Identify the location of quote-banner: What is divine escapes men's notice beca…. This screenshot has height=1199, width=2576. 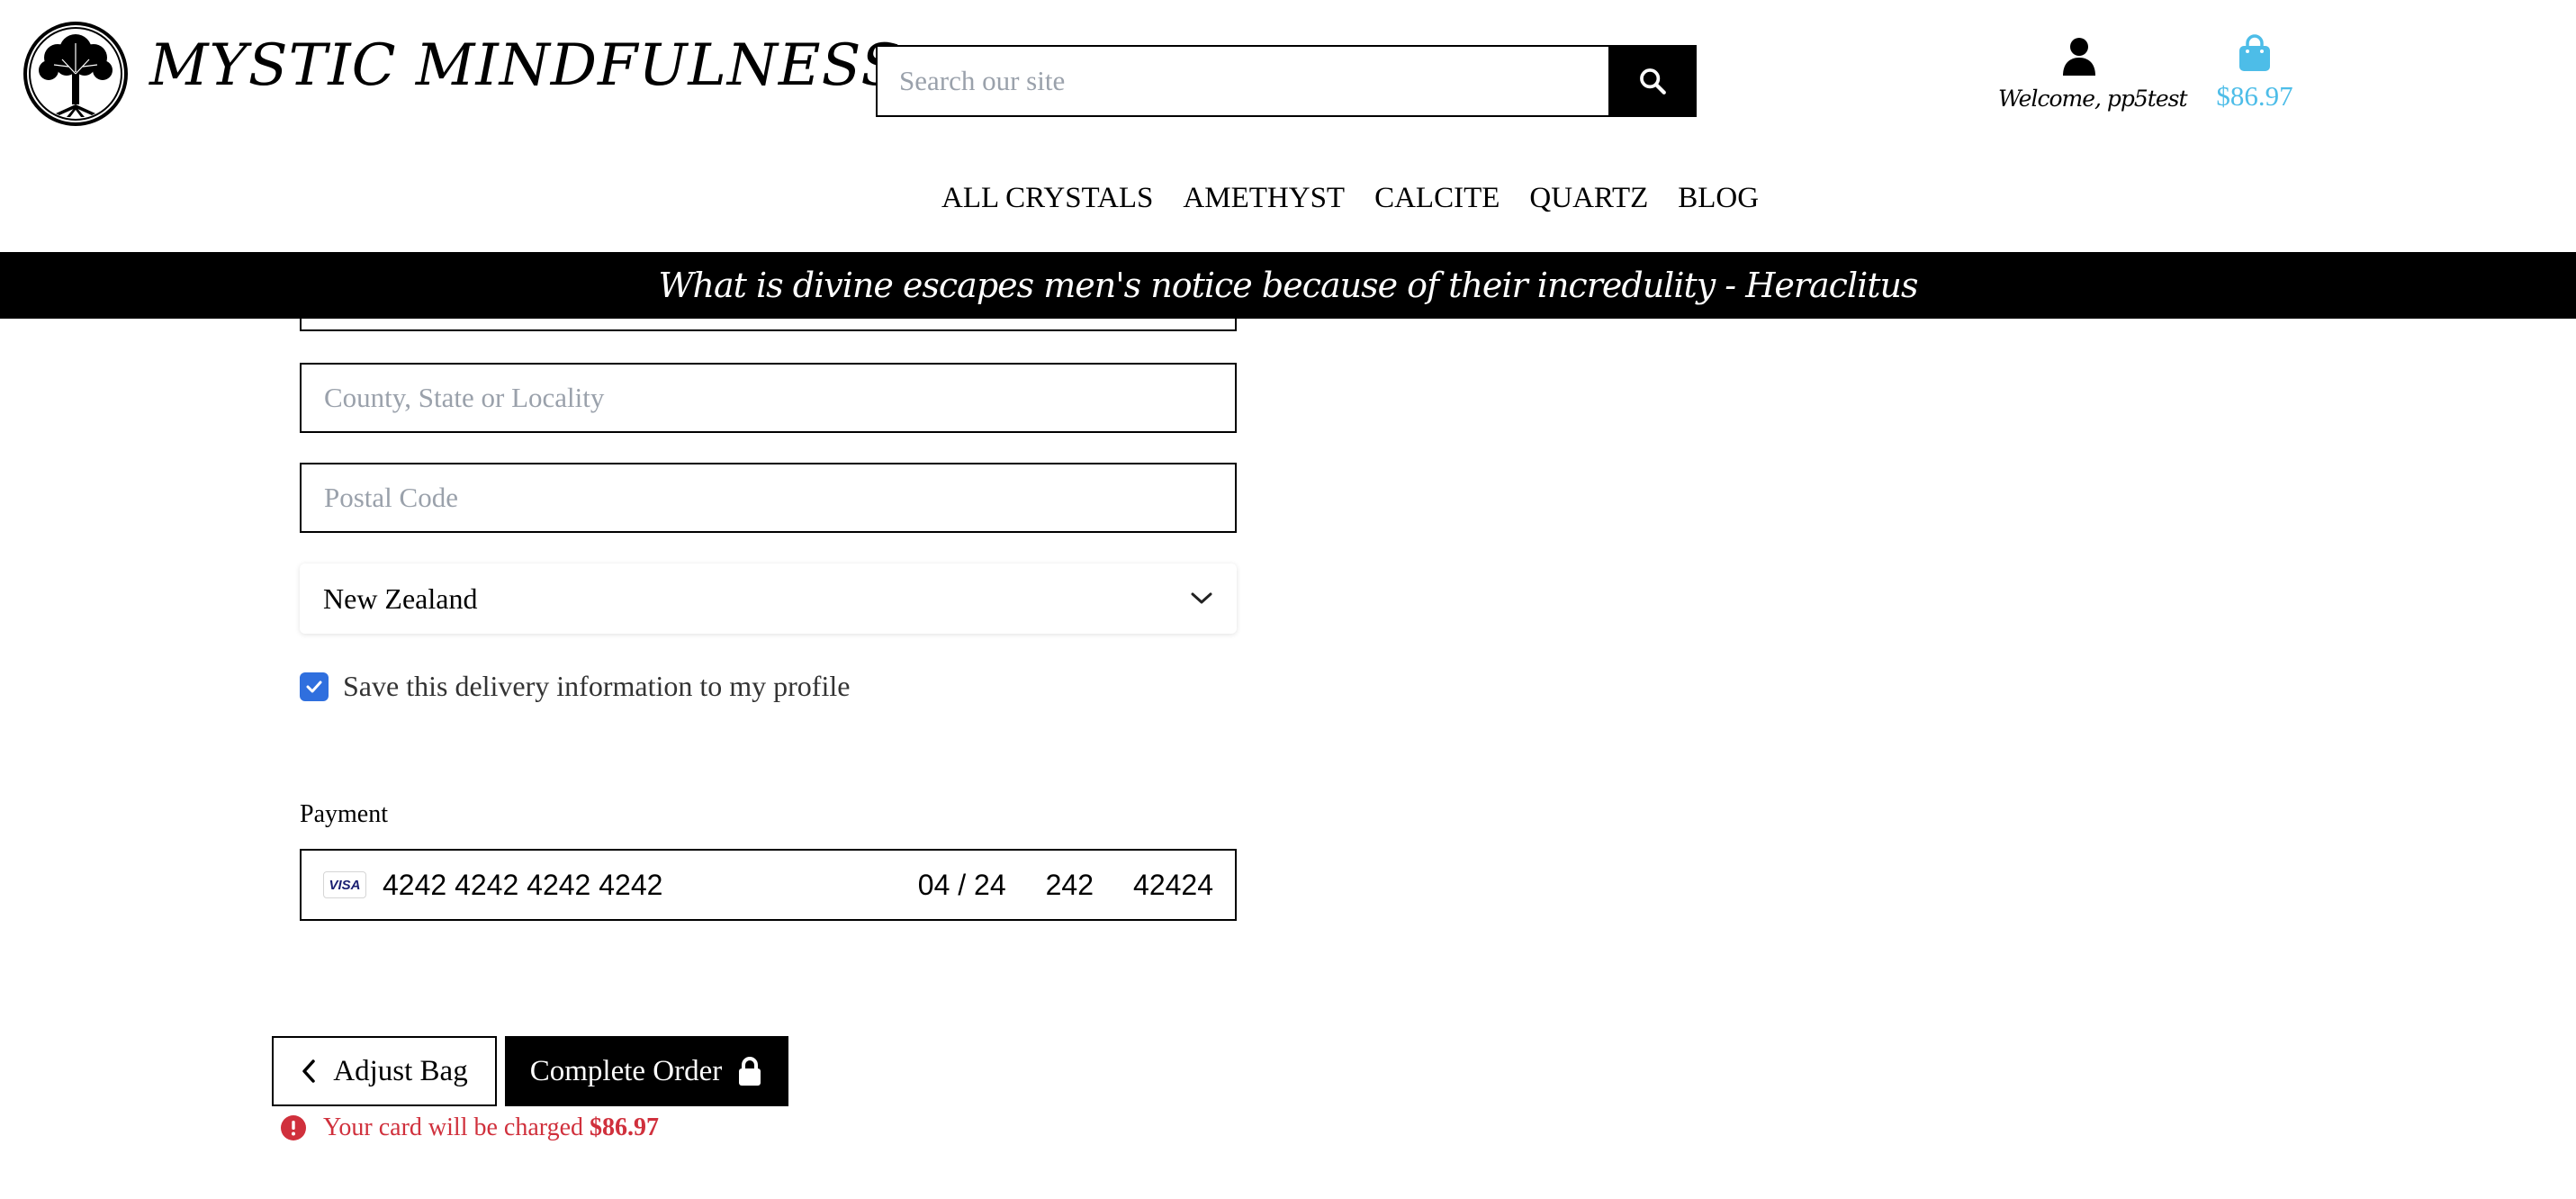
(1288, 285).